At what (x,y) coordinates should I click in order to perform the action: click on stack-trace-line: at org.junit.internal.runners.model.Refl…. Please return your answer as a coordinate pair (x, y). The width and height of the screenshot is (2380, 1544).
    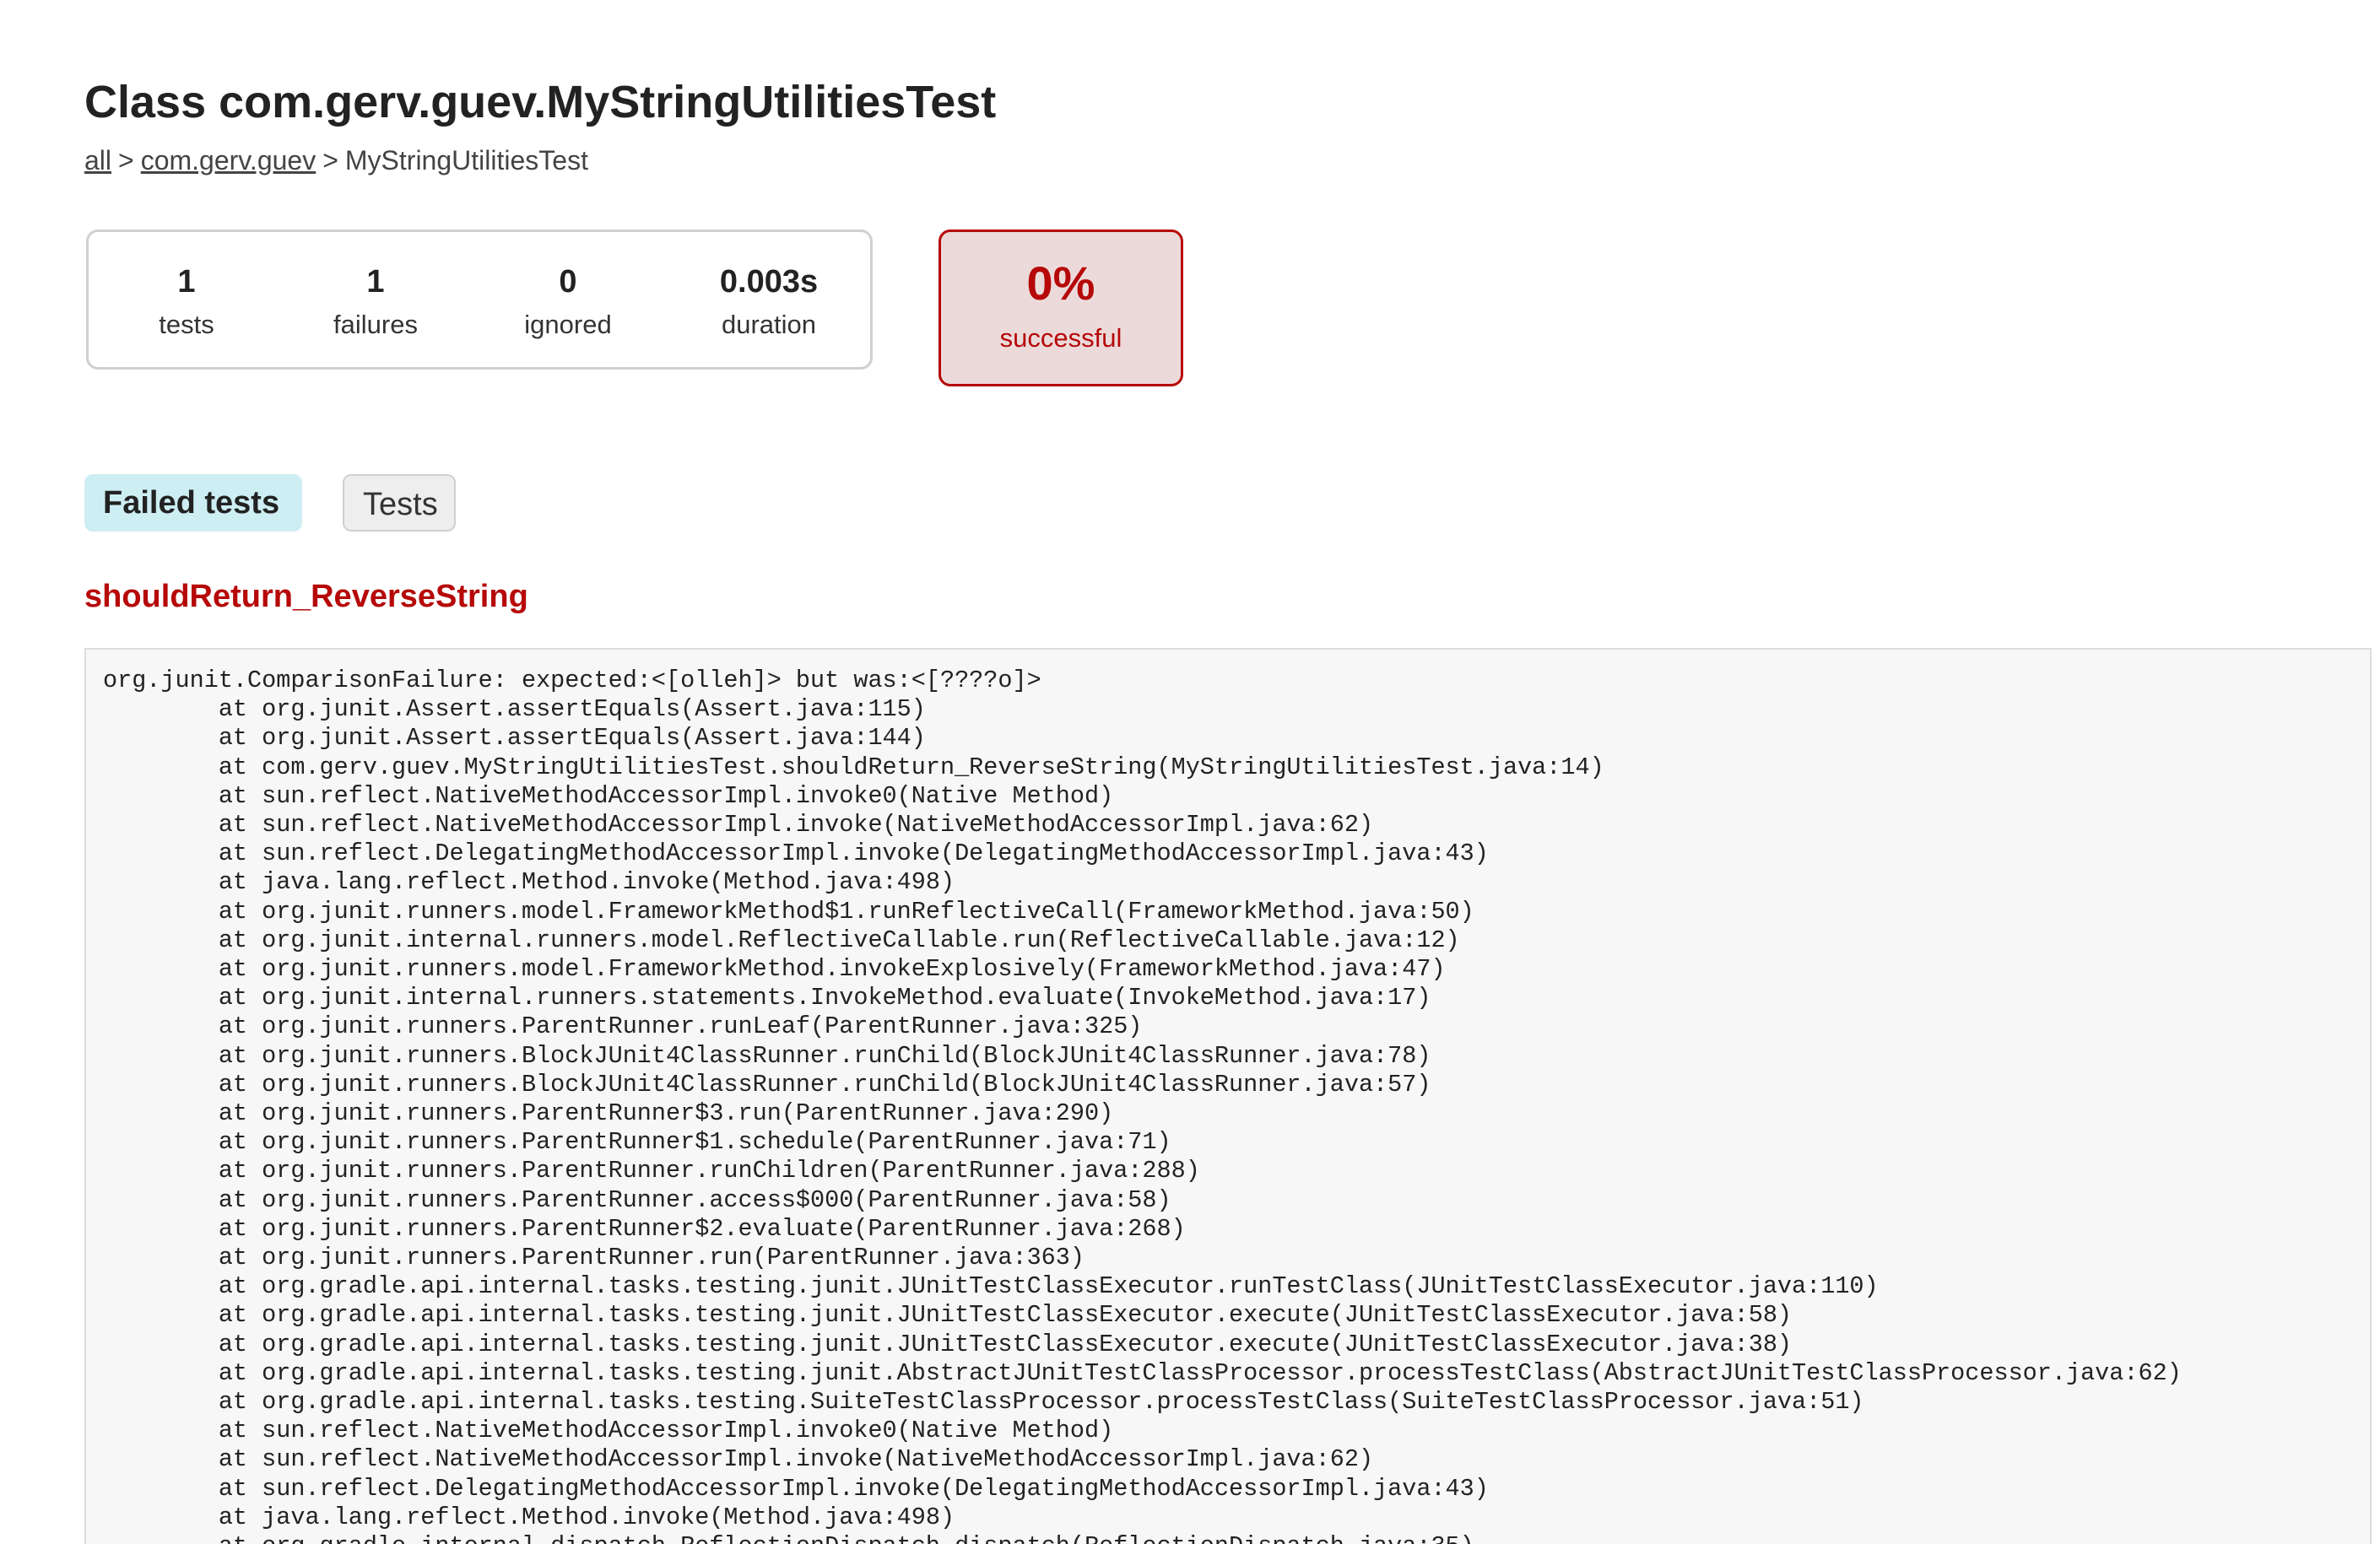
    Looking at the image, I should click on (781, 940).